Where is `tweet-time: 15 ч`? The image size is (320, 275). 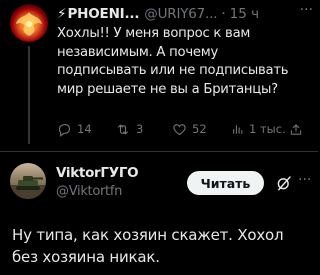 tweet-time: 15 ч is located at coordinates (244, 14).